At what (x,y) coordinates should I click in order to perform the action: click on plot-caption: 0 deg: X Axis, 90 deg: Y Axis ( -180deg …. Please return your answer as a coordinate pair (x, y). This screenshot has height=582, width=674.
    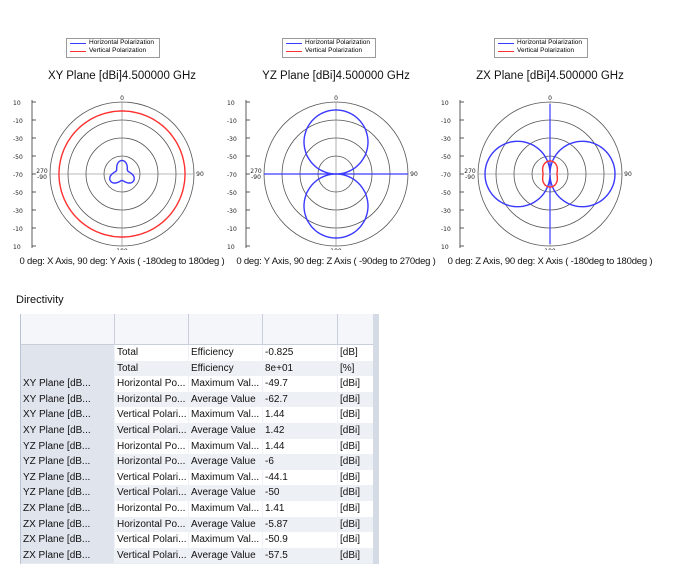
    Looking at the image, I should click on (122, 261).